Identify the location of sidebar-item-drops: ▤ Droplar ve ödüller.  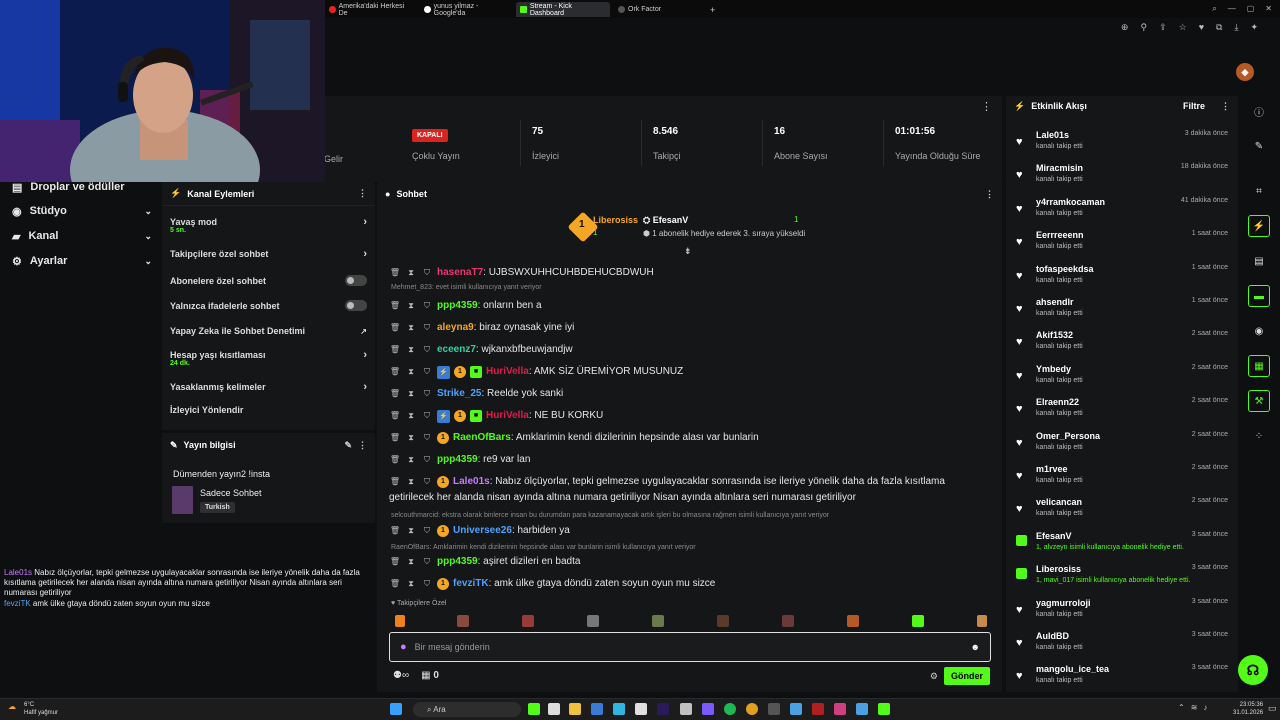
(82, 187).